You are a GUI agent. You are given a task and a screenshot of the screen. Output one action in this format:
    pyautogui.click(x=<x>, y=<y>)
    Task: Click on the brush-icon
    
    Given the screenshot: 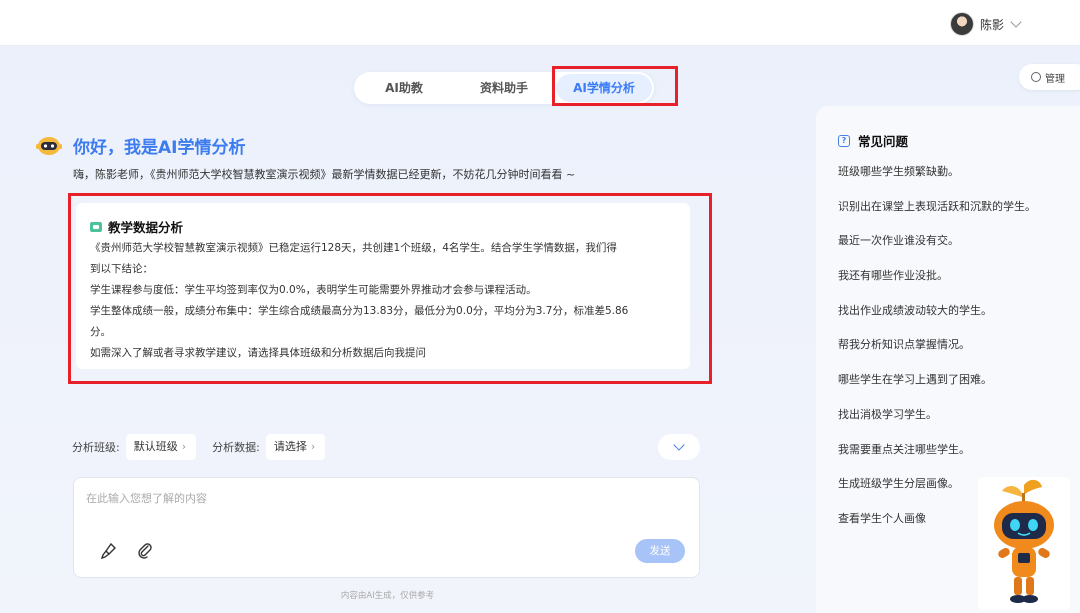 What is the action you would take?
    pyautogui.click(x=109, y=551)
    